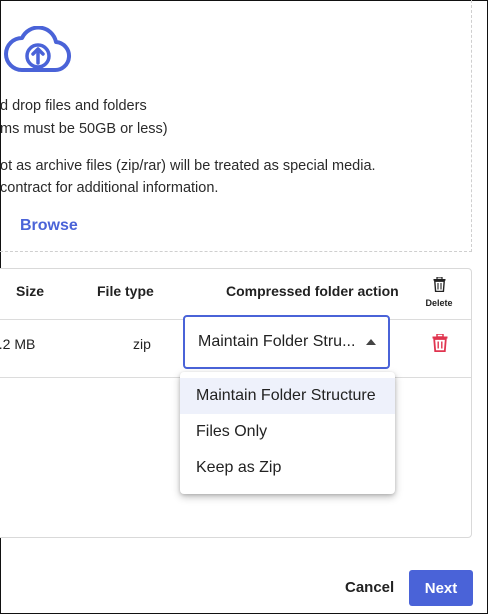  Describe the element at coordinates (73, 106) in the screenshot. I see `drop-instruction-text: d drop files and folders` at that location.